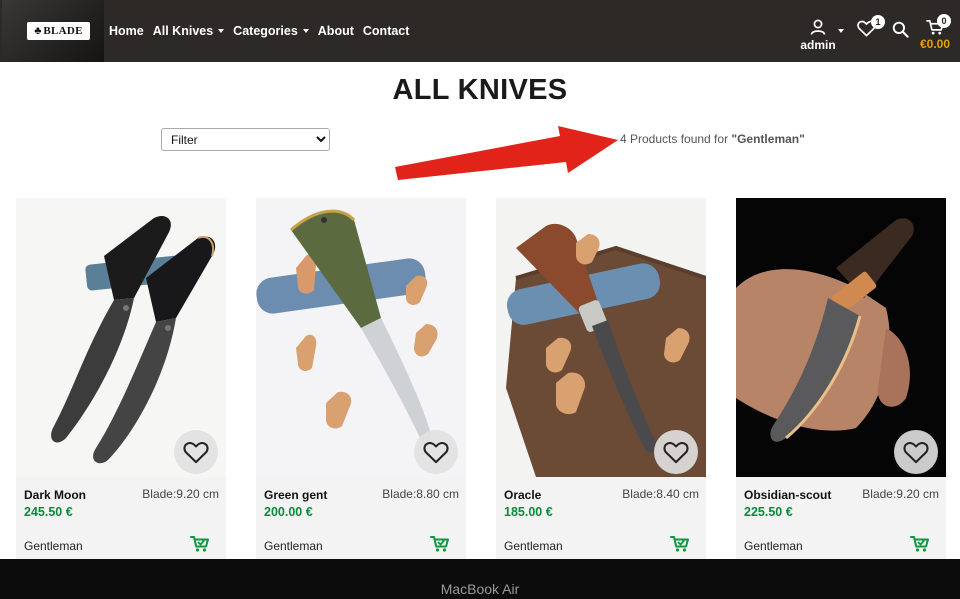  What do you see at coordinates (480, 579) in the screenshot?
I see `device-bezel: MacBook Air` at bounding box center [480, 579].